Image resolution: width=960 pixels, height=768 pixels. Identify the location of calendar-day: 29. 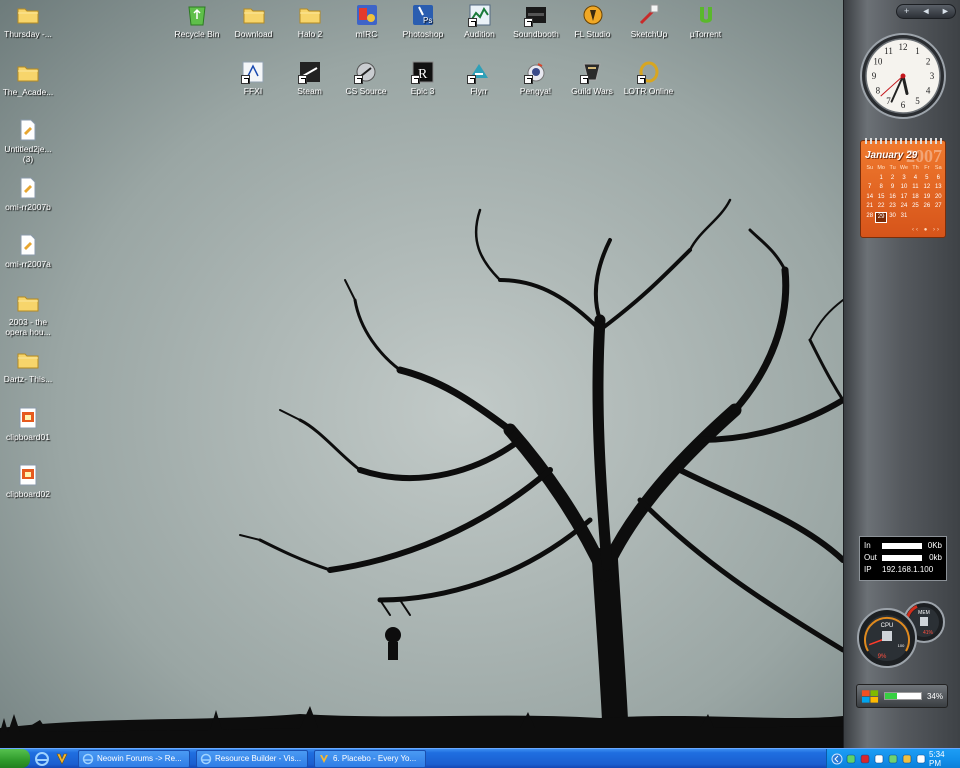
(881, 217).